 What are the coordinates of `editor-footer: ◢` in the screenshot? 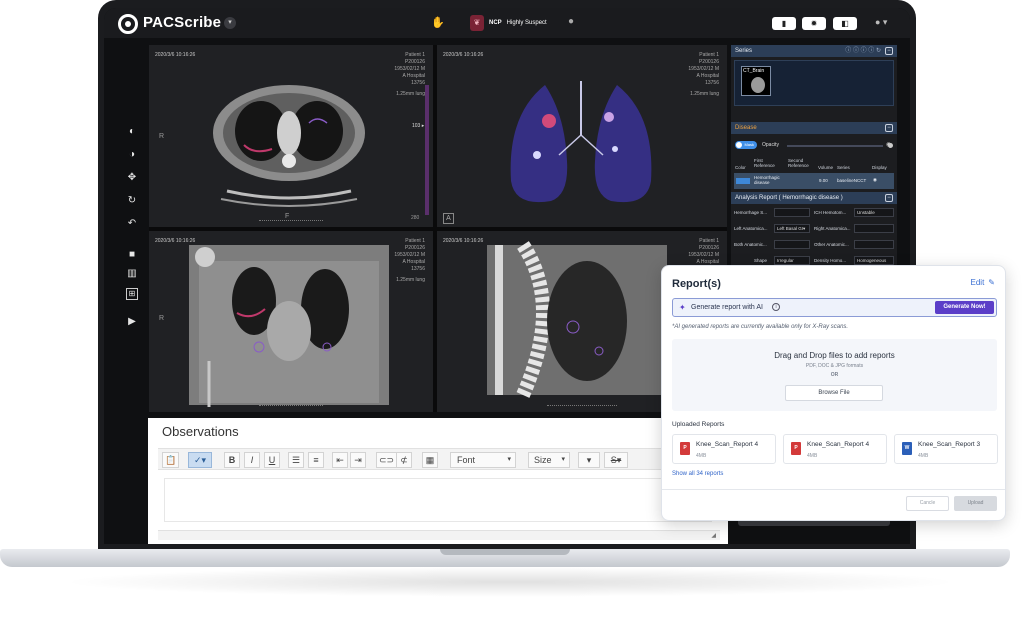 It's located at (439, 535).